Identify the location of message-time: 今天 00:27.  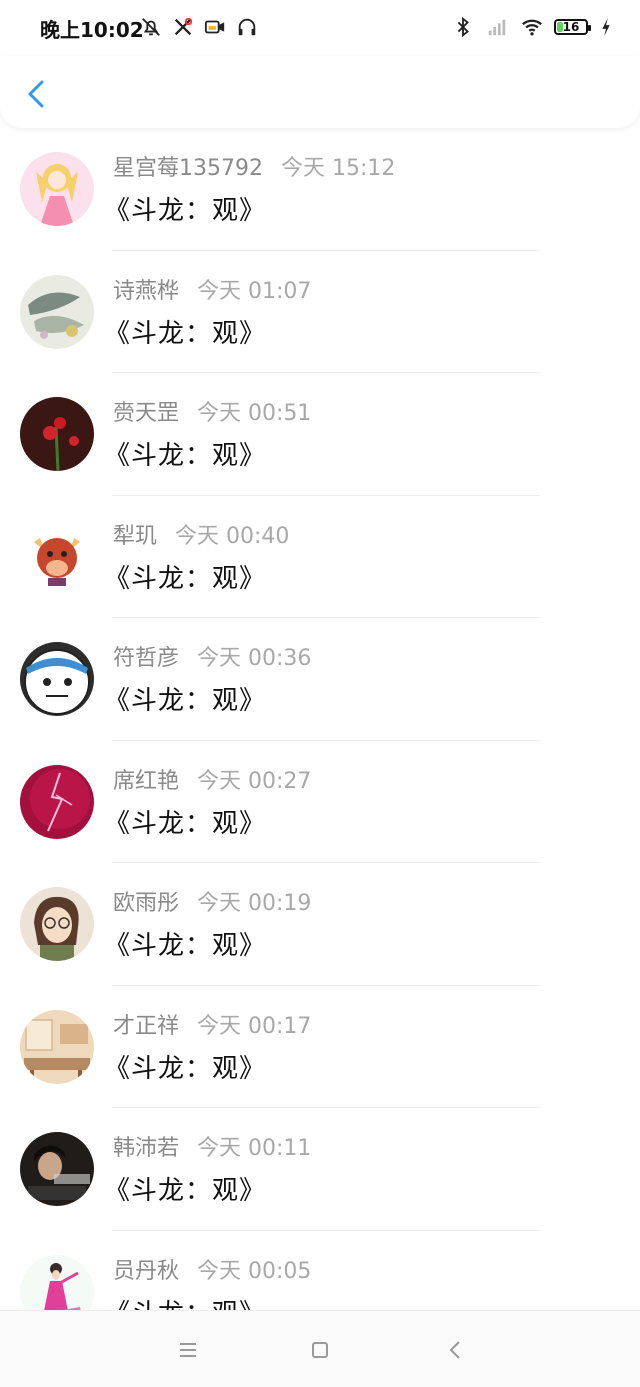
(254, 781).